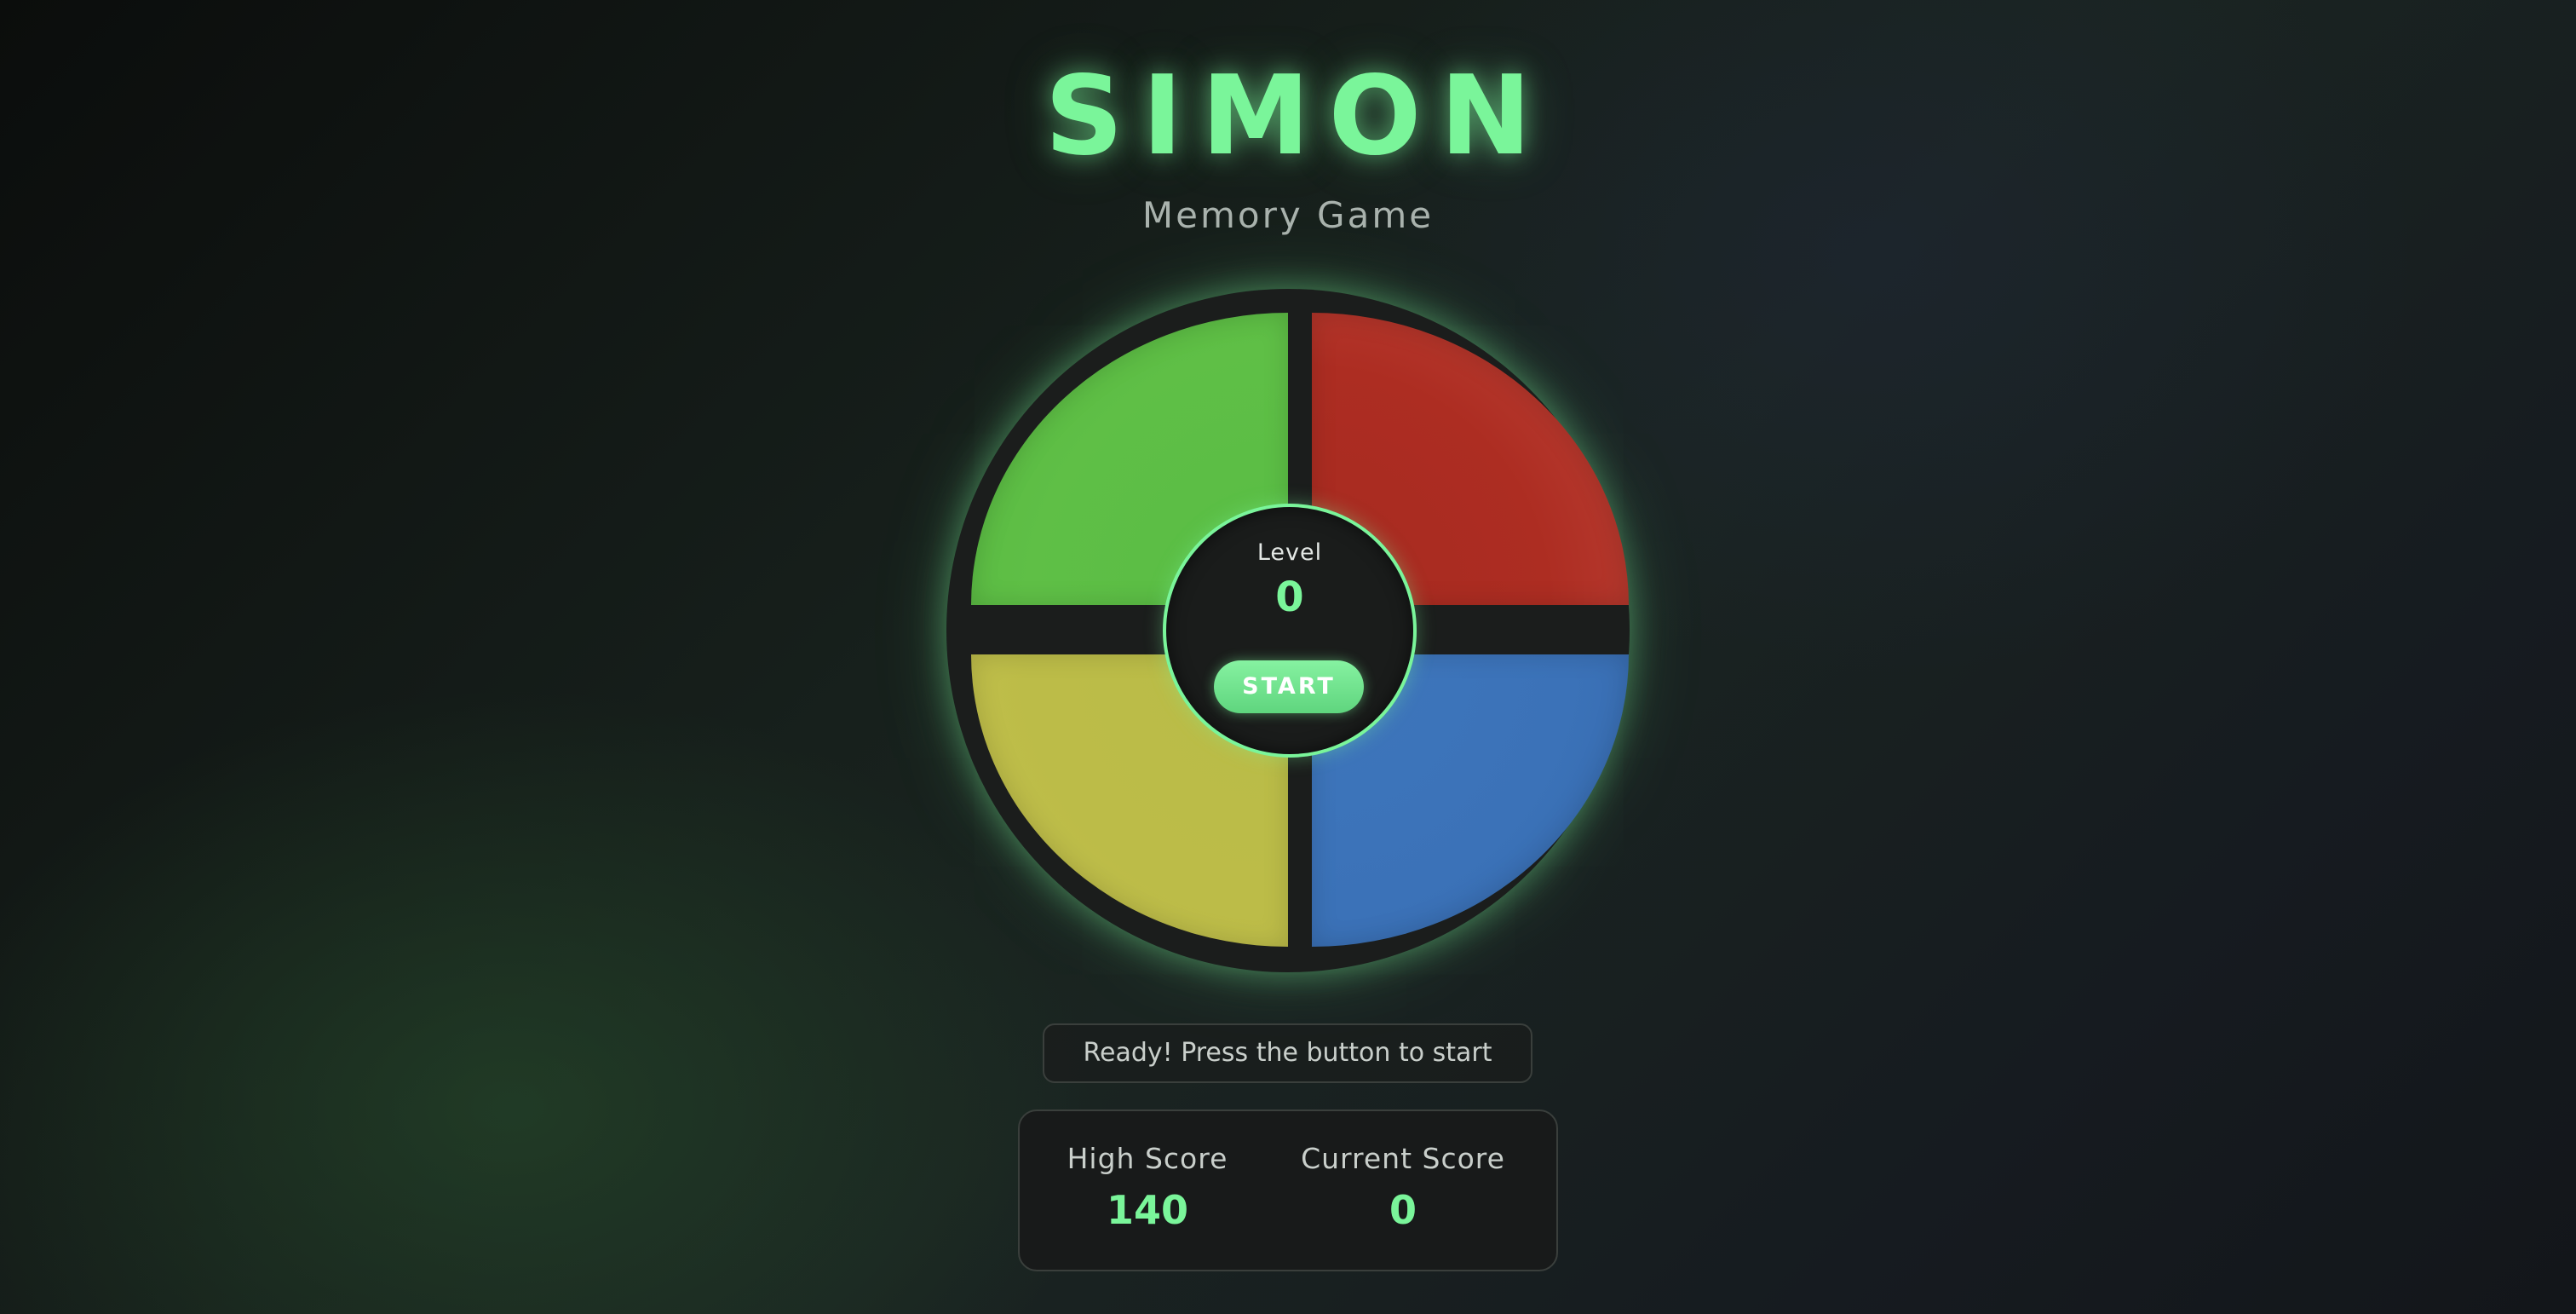  I want to click on center-panel: Level 0 START, so click(1290, 631).